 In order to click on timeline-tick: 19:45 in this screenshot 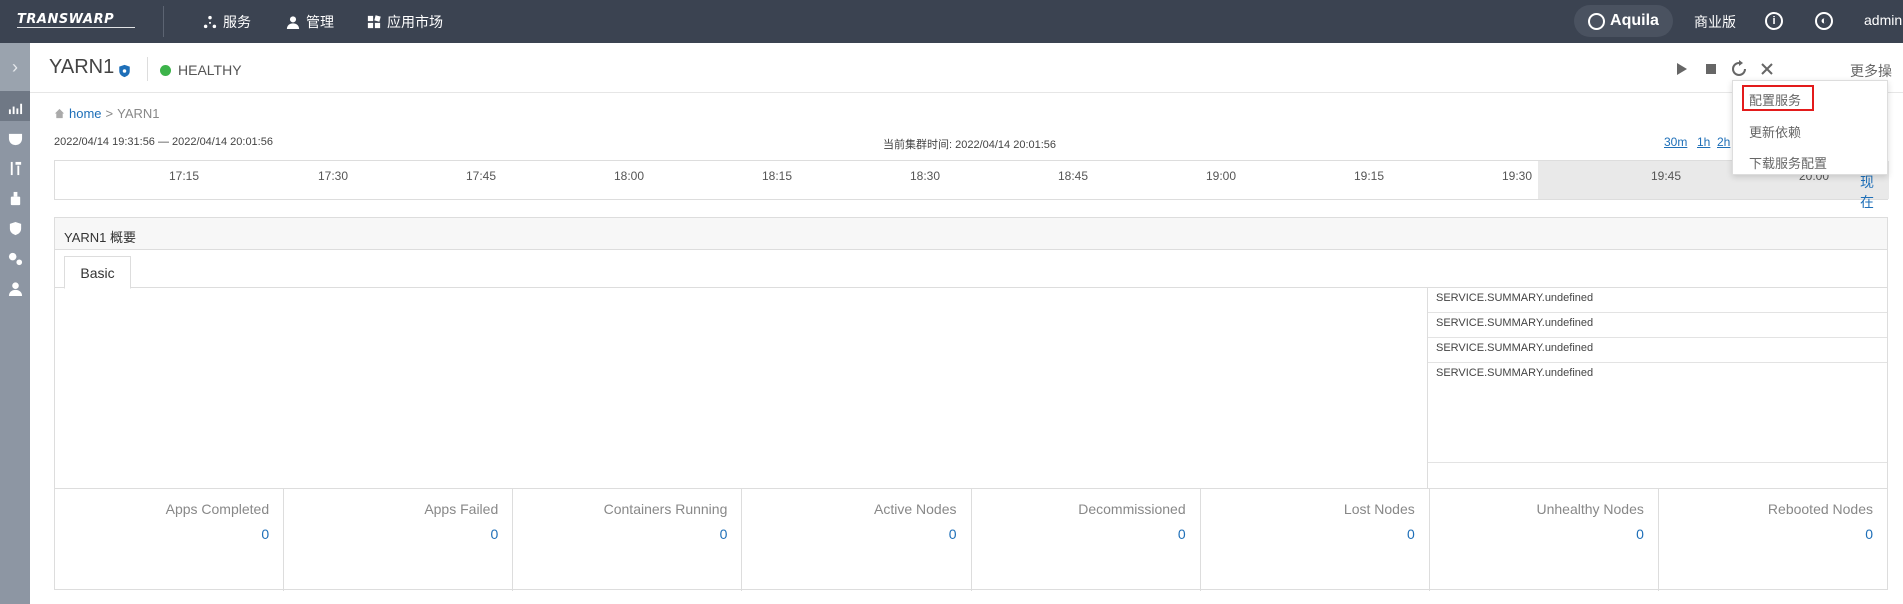, I will do `click(1666, 176)`.